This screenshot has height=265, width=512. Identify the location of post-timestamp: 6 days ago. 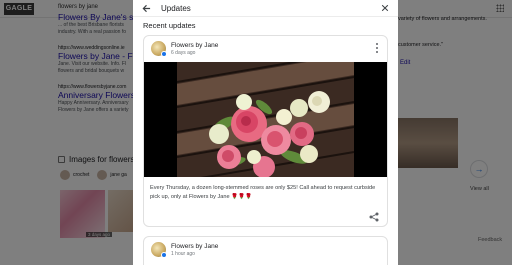
(183, 53).